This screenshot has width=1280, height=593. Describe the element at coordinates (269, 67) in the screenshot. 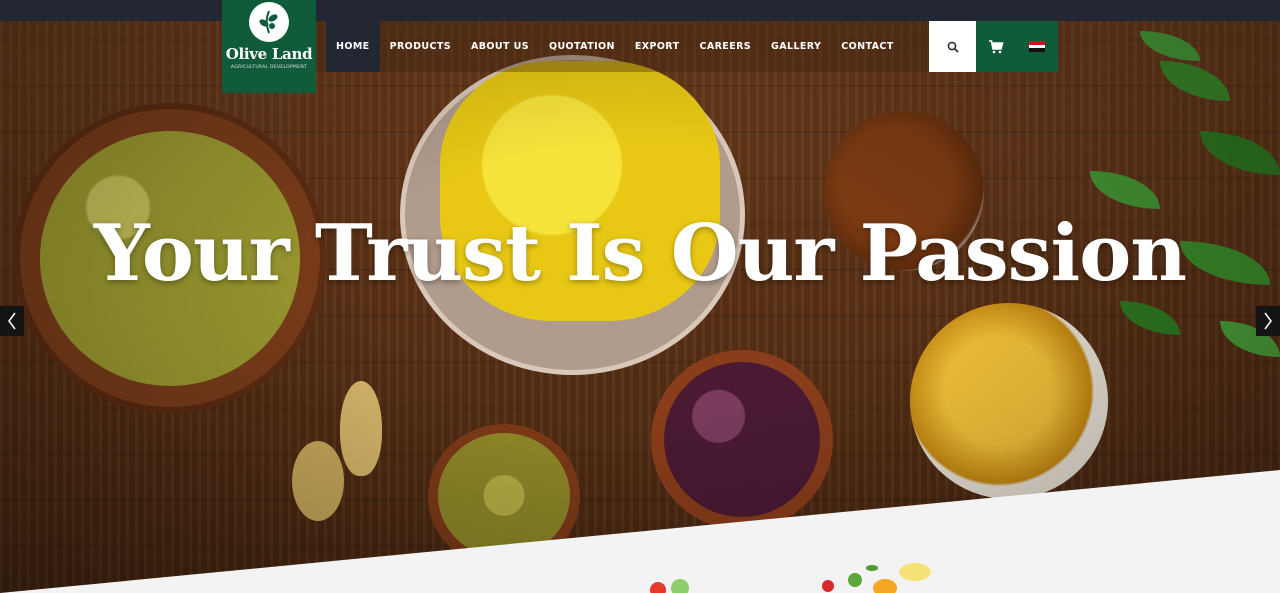

I see `logo-tagline: AGRICULTURAL DEVELOPMENT` at that location.